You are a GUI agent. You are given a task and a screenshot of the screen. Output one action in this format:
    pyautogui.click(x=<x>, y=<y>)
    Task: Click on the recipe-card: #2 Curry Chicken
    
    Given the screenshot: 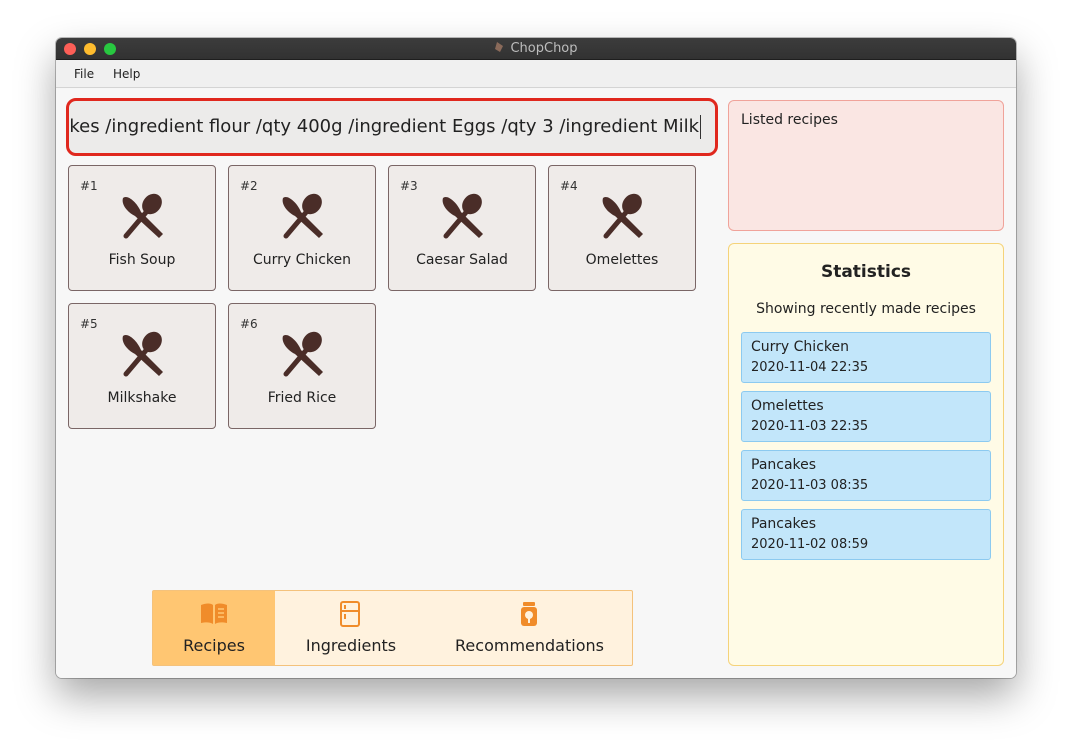 What is the action you would take?
    pyautogui.click(x=302, y=228)
    